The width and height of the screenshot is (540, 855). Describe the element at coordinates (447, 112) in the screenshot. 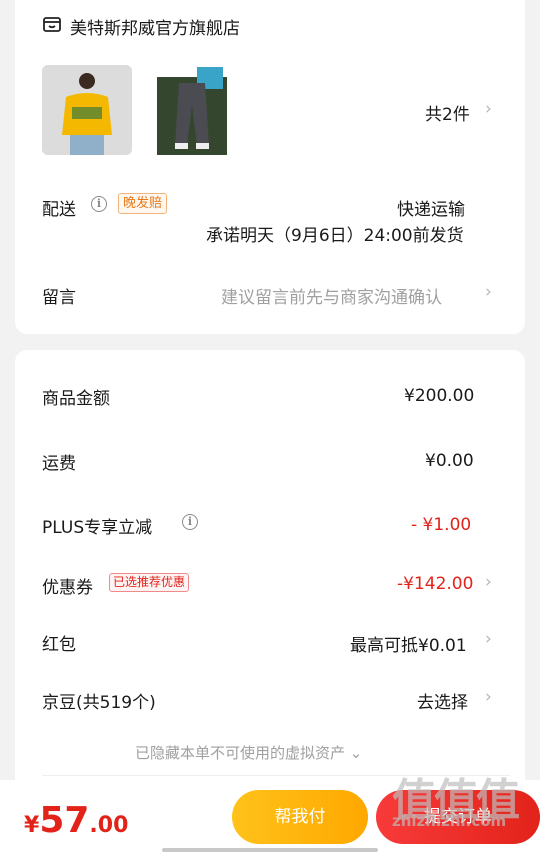

I see `items-count: 共2件` at that location.